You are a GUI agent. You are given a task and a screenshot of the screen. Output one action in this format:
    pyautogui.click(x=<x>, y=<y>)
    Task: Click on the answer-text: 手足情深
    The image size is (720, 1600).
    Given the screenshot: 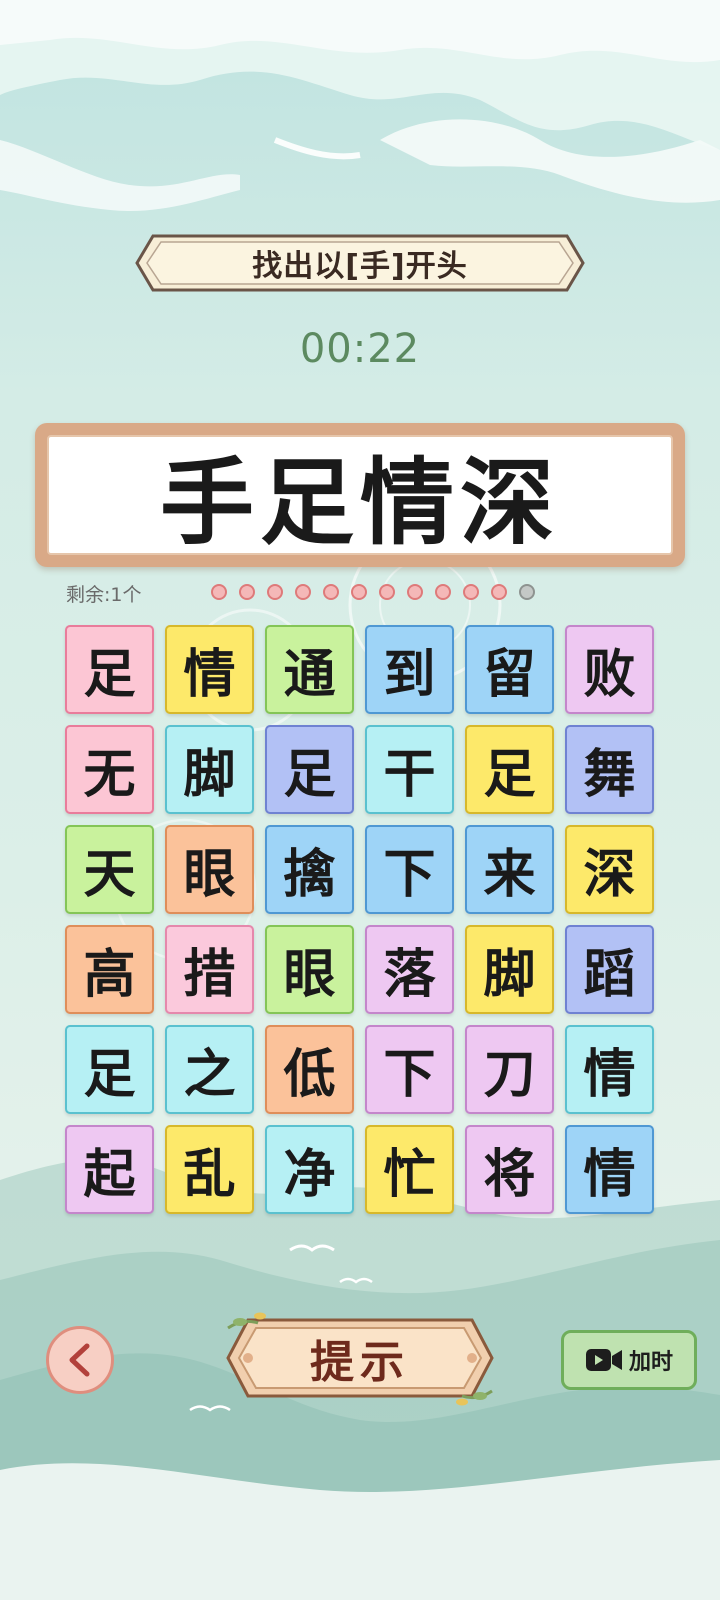 What is the action you would take?
    pyautogui.click(x=360, y=496)
    